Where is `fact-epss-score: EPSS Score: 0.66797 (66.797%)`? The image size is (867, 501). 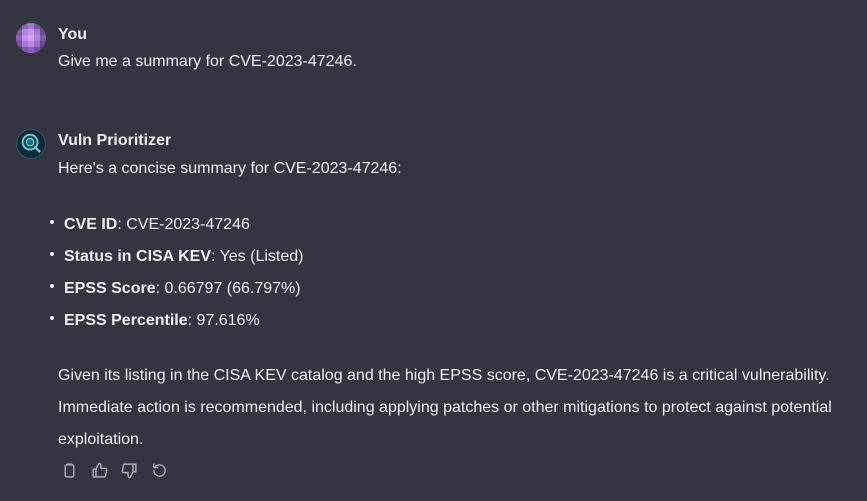 fact-epss-score: EPSS Score: 0.66797 (66.797%) is located at coordinates (174, 291).